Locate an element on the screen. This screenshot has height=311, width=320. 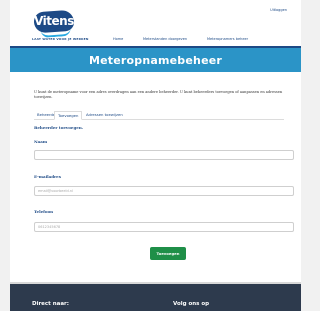
phone-label: Telefoon is located at coordinates (44, 211).